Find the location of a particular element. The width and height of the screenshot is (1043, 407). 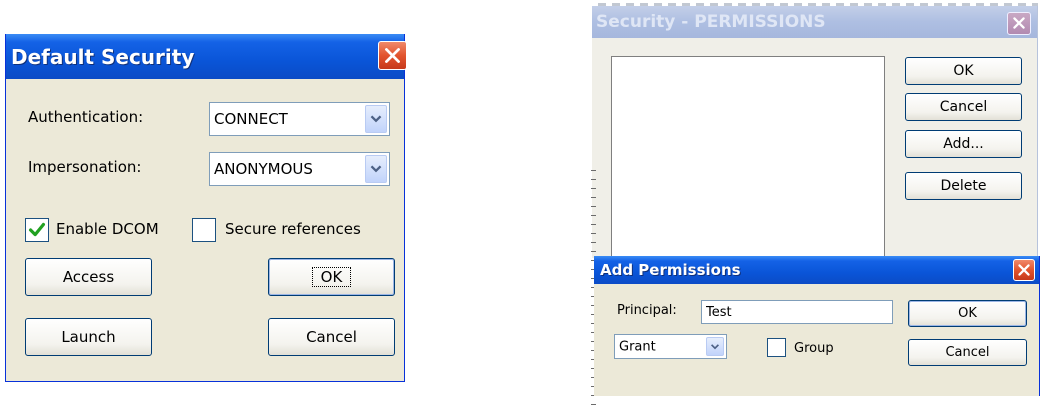

delete-button-label: Delete is located at coordinates (963, 186).